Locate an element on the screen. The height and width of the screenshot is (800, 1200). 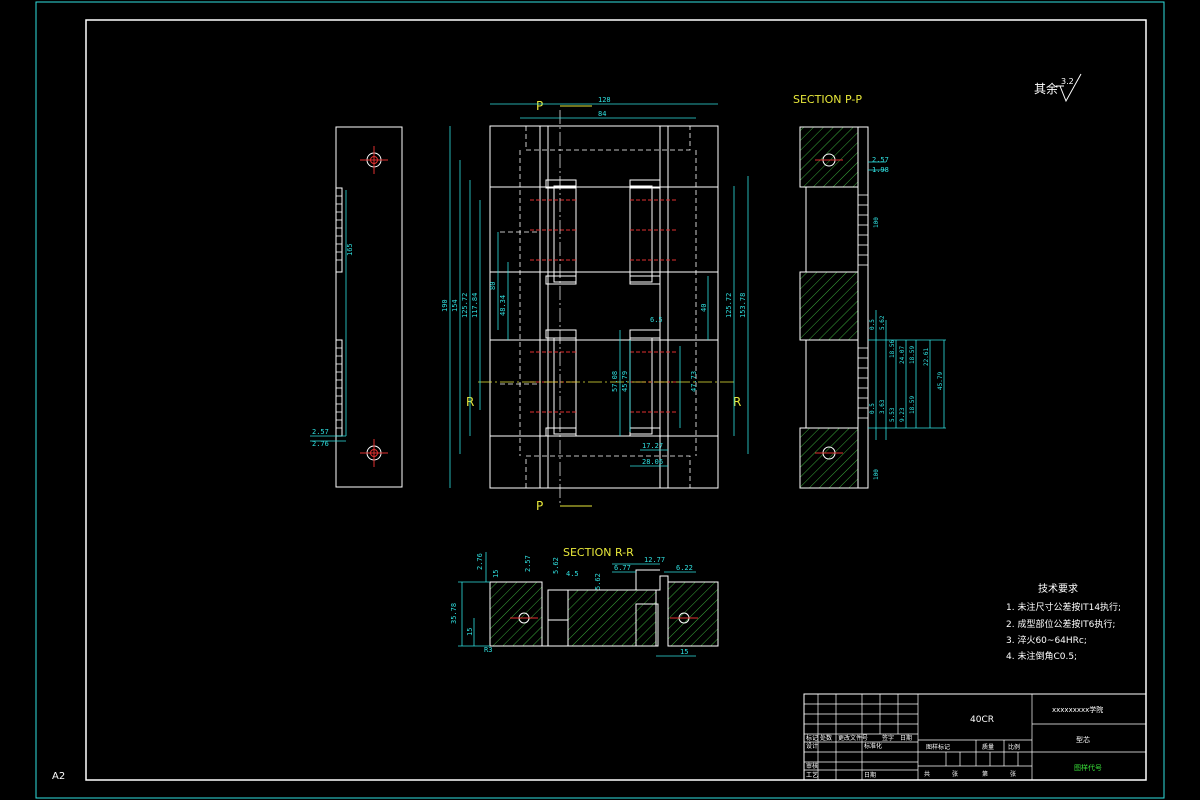
svg-text: 117.84 is located at coordinates (475, 305).